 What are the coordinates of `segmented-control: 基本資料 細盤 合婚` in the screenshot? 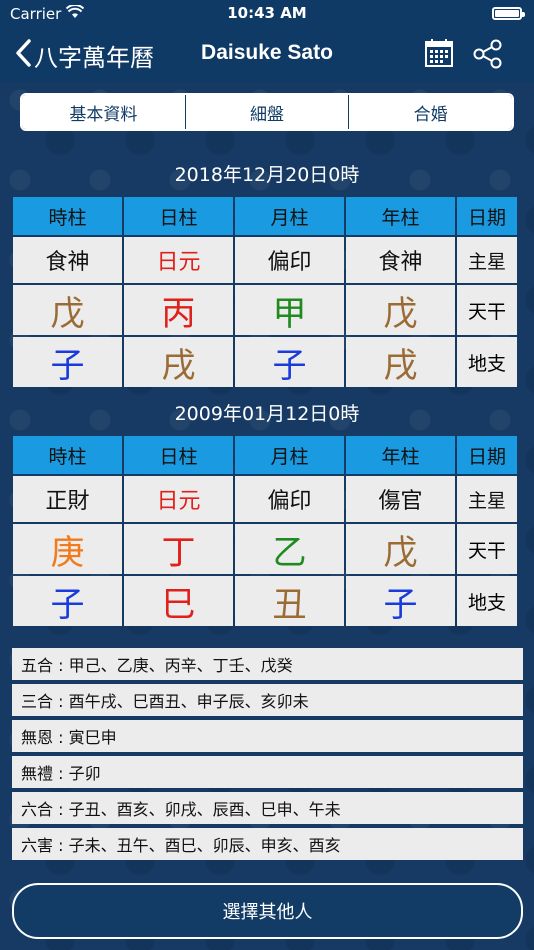 It's located at (267, 112).